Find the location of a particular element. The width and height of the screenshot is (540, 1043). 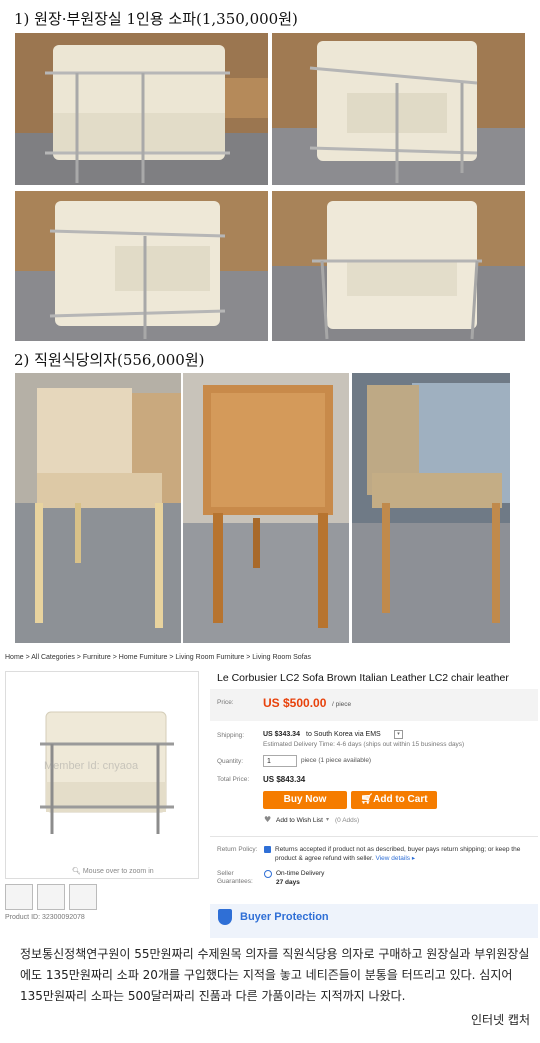

price-label: Price: is located at coordinates (225, 702).